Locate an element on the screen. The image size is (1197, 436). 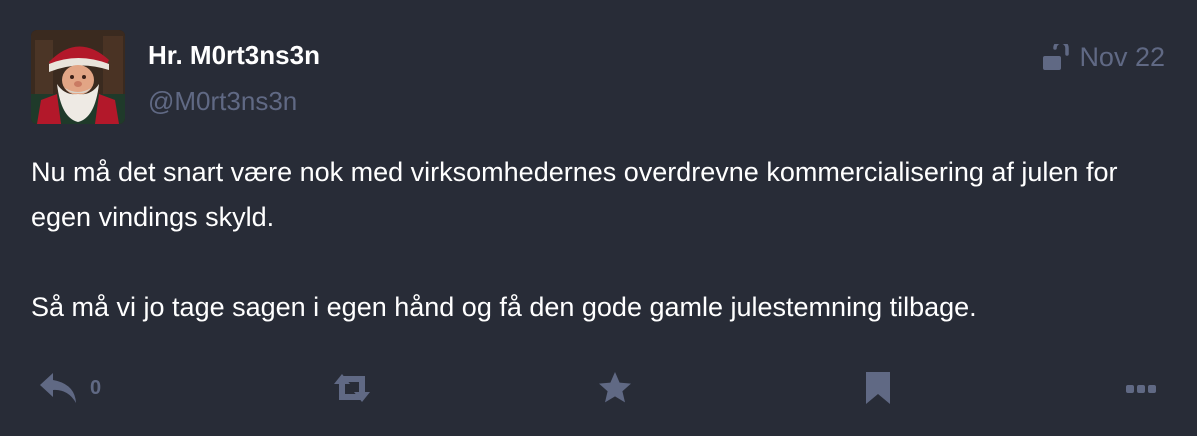
ellipsis-icon is located at coordinates (1141, 389).